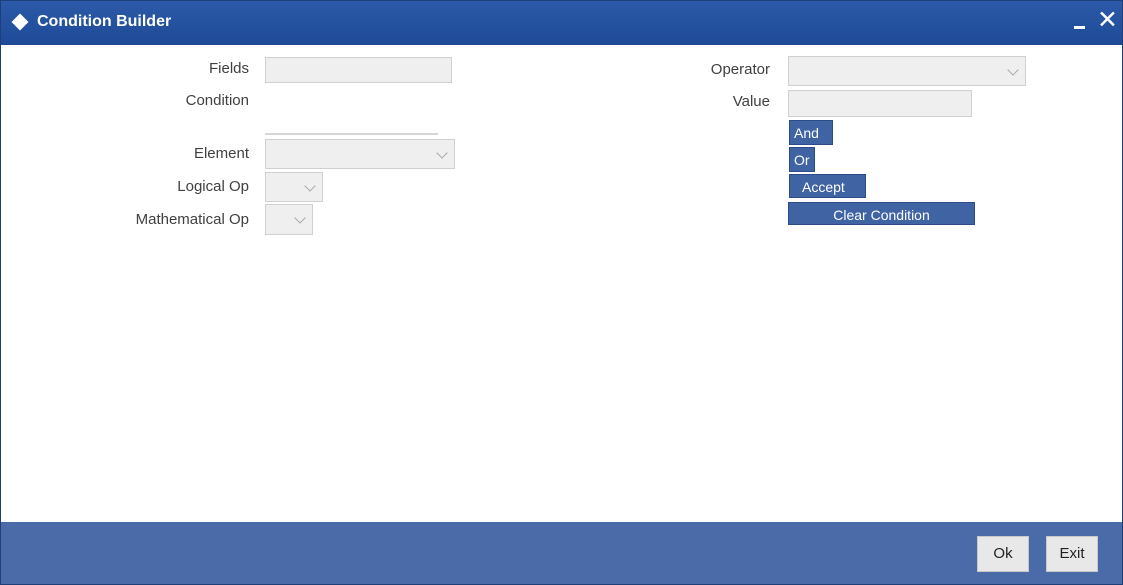  Describe the element at coordinates (104, 21) in the screenshot. I see `window-title: Condition Builder` at that location.